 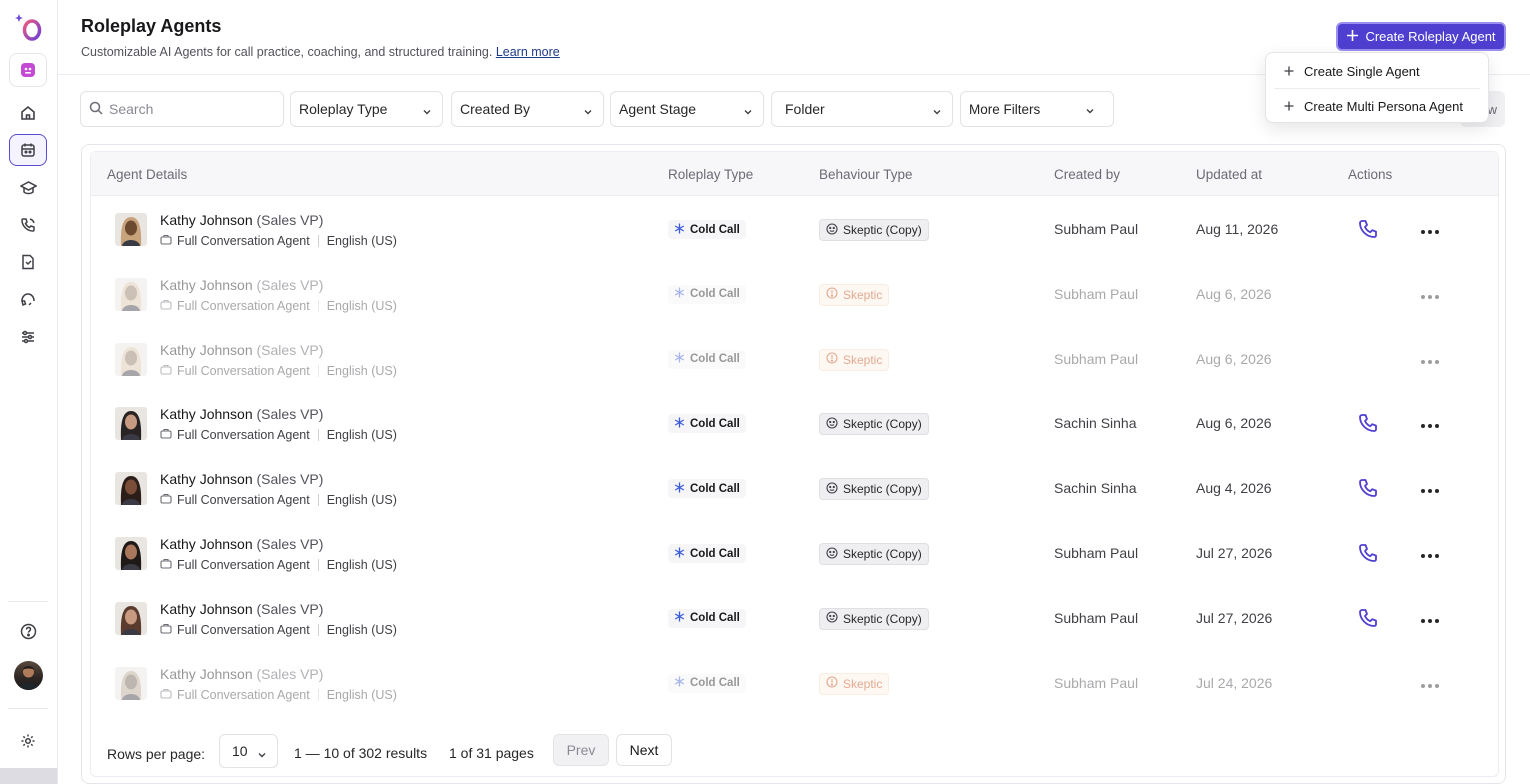 I want to click on create-multi-persona-agent-item: Create Multi Persona Agent, so click(x=1377, y=106).